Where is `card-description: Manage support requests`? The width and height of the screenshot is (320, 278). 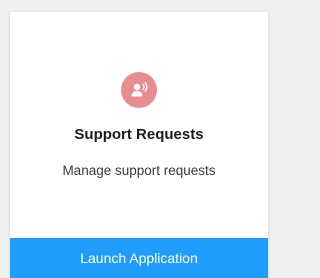
card-description: Manage support requests is located at coordinates (139, 170).